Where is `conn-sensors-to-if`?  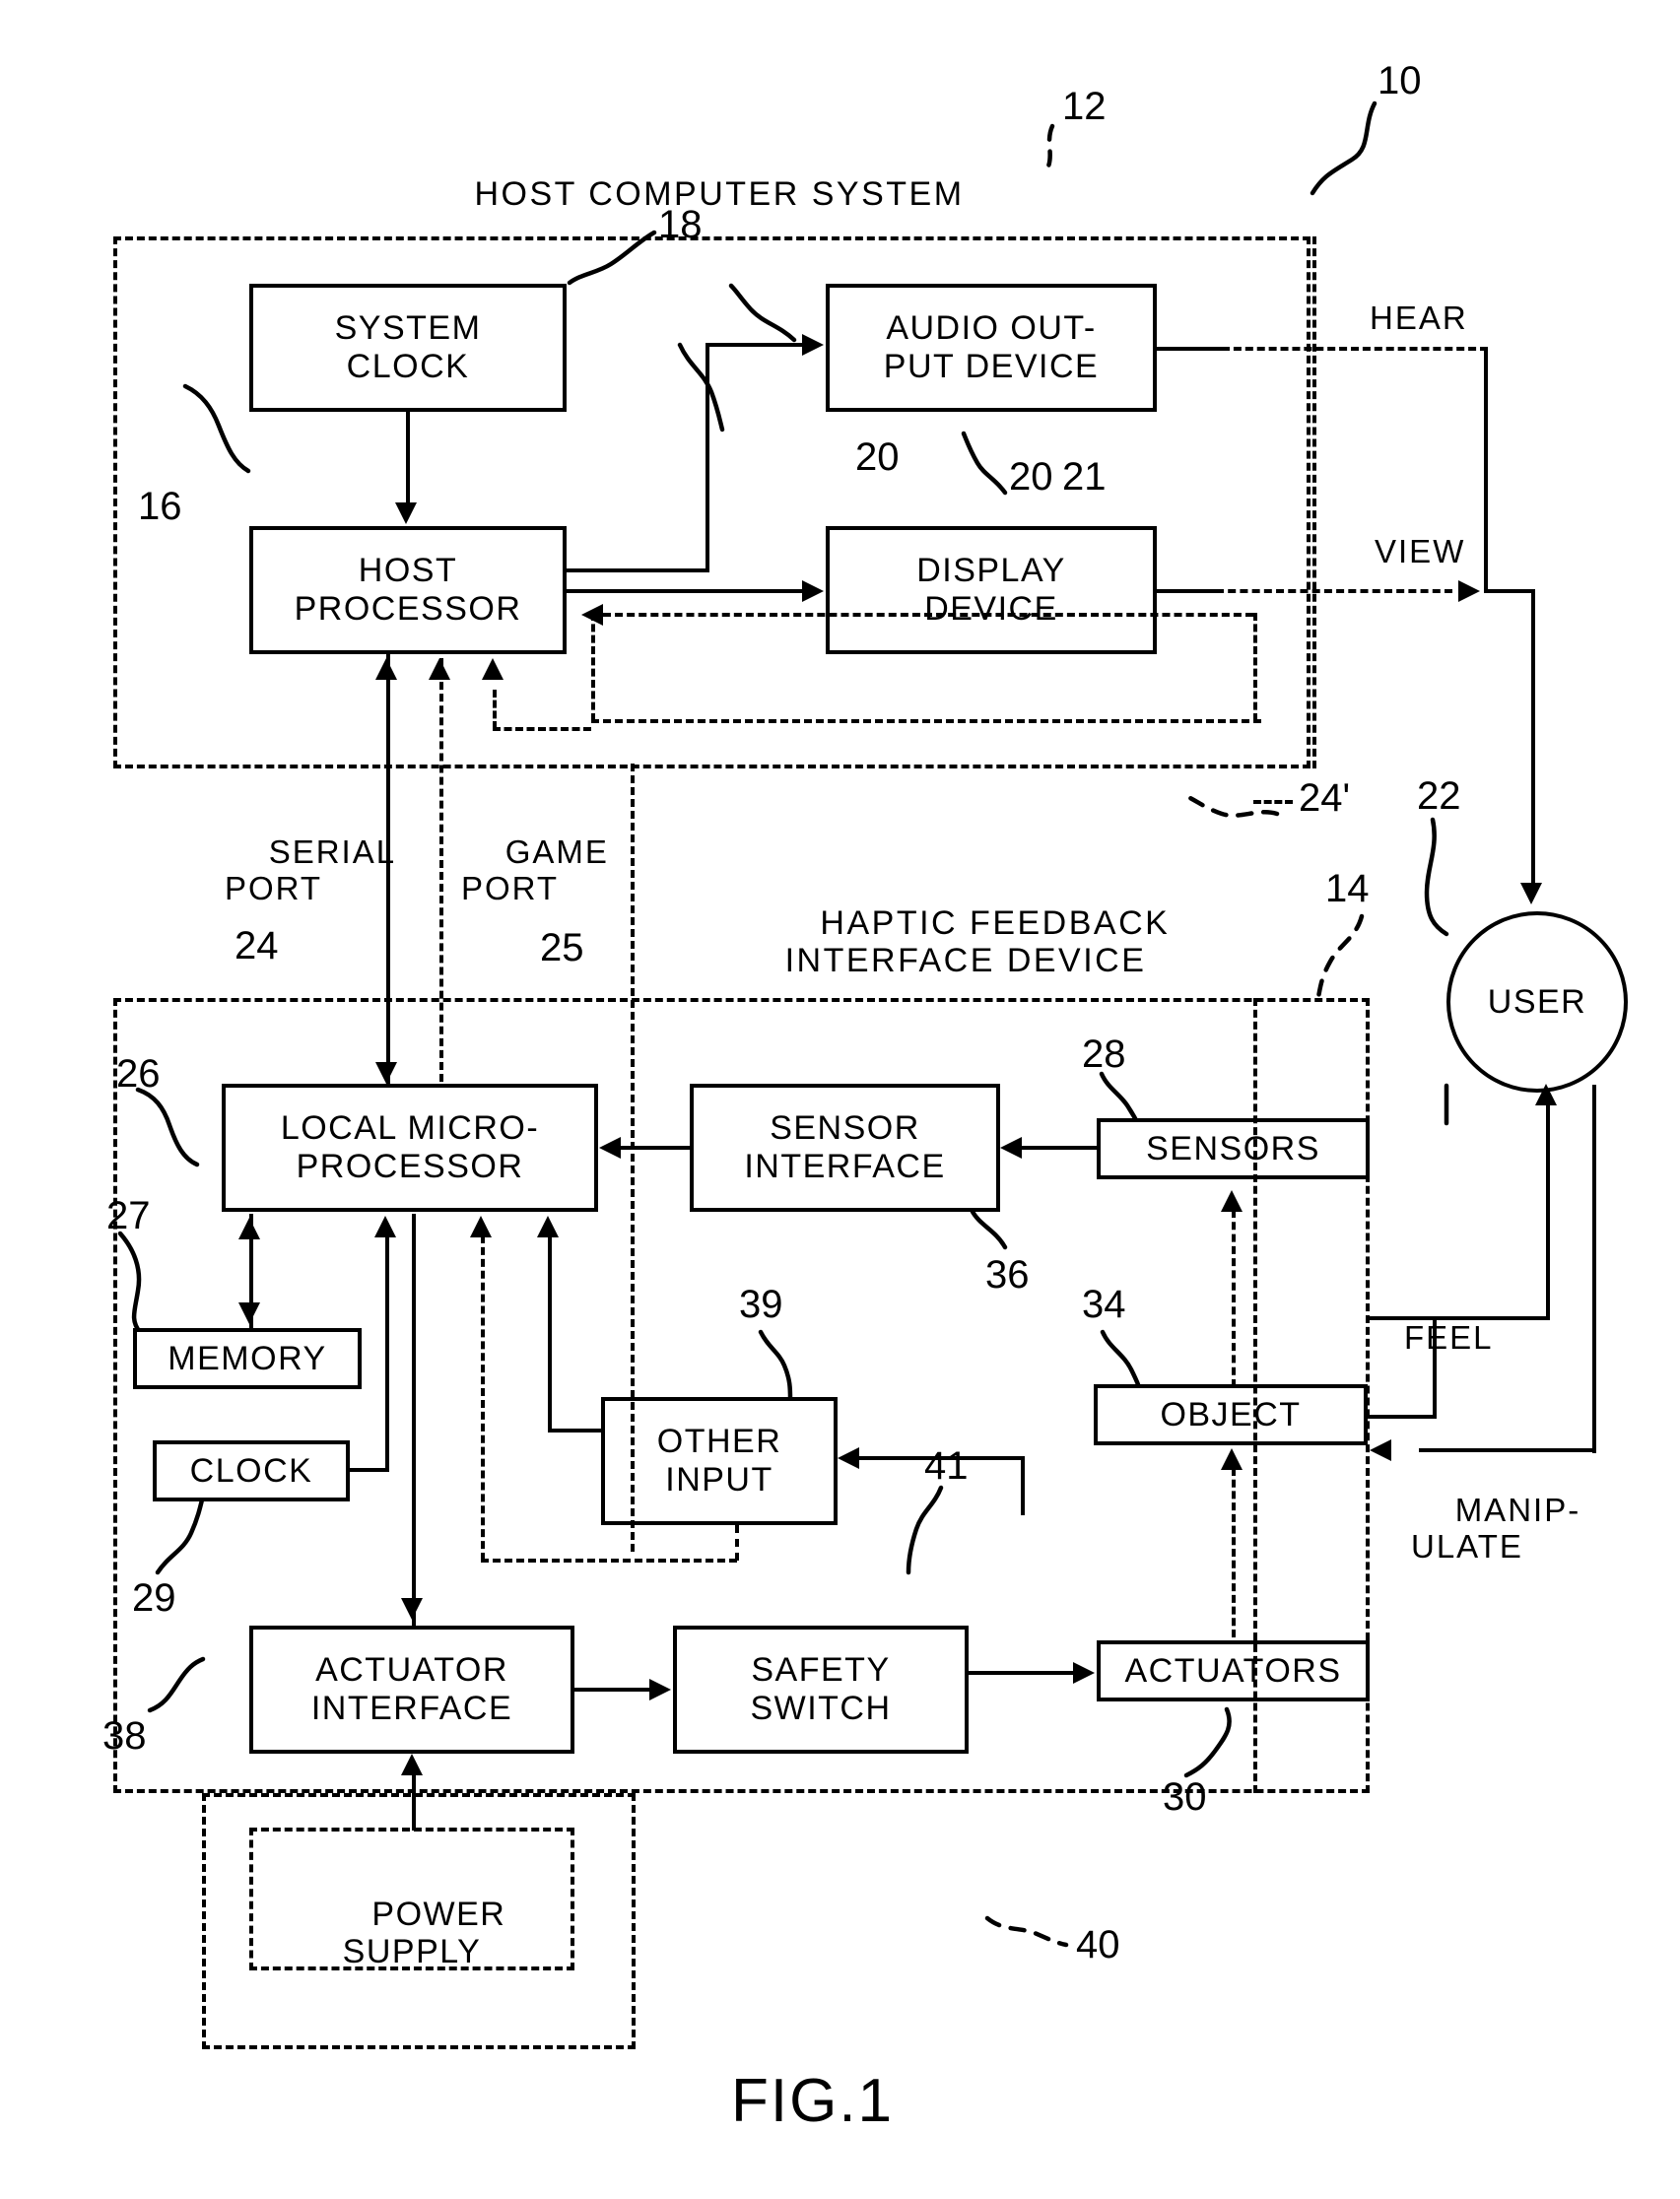
conn-sensors-to-if is located at coordinates (1060, 1148).